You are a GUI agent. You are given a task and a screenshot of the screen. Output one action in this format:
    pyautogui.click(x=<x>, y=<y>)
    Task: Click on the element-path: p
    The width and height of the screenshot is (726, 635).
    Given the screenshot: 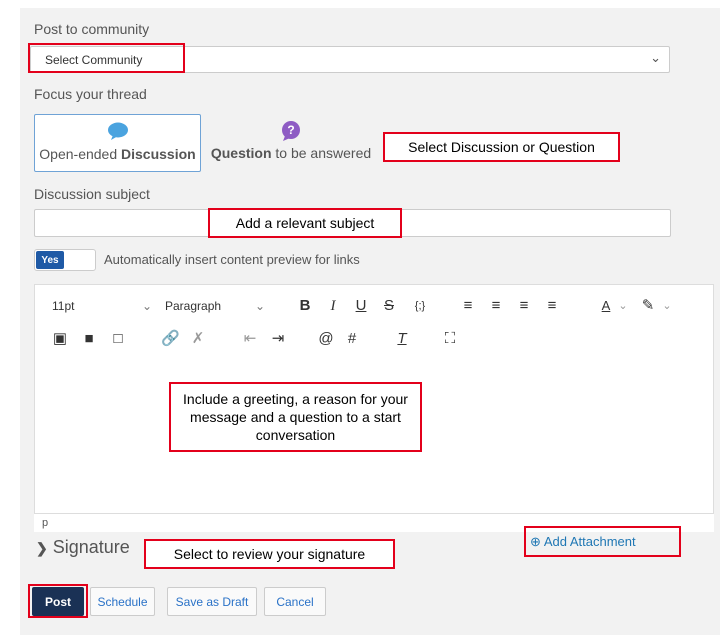 What is the action you would take?
    pyautogui.click(x=45, y=523)
    